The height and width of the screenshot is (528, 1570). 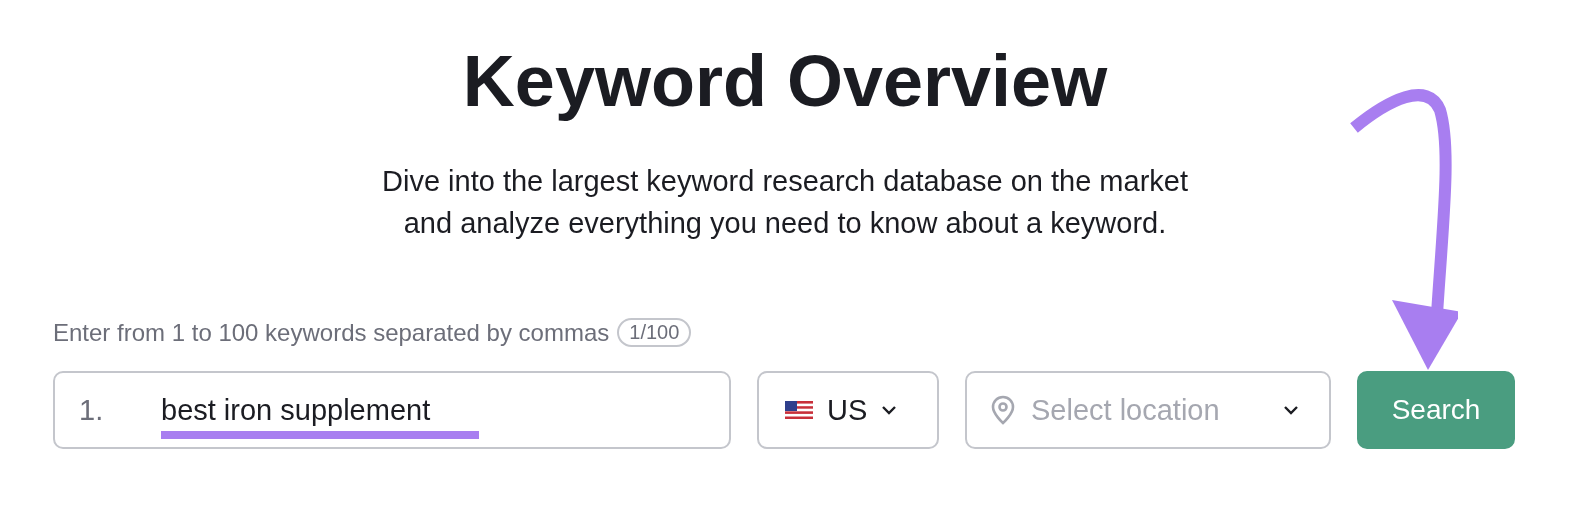 What do you see at coordinates (799, 410) in the screenshot?
I see `flag-icon` at bounding box center [799, 410].